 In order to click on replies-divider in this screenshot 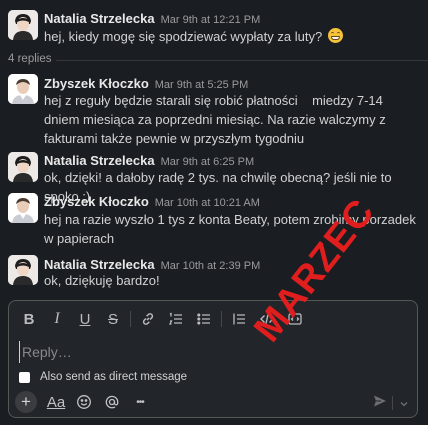, I will do `click(242, 60)`.